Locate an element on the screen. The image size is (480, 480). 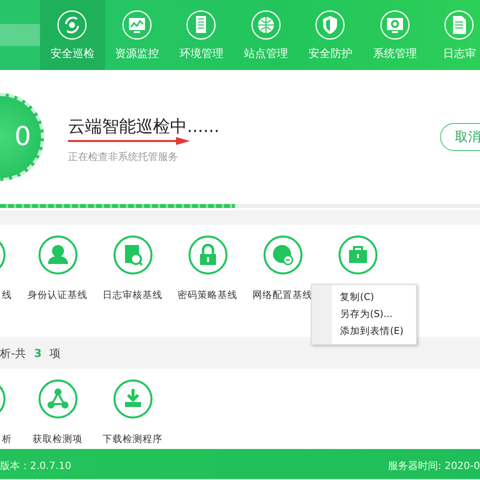
menu-item: 复制(C) is located at coordinates (364, 297).